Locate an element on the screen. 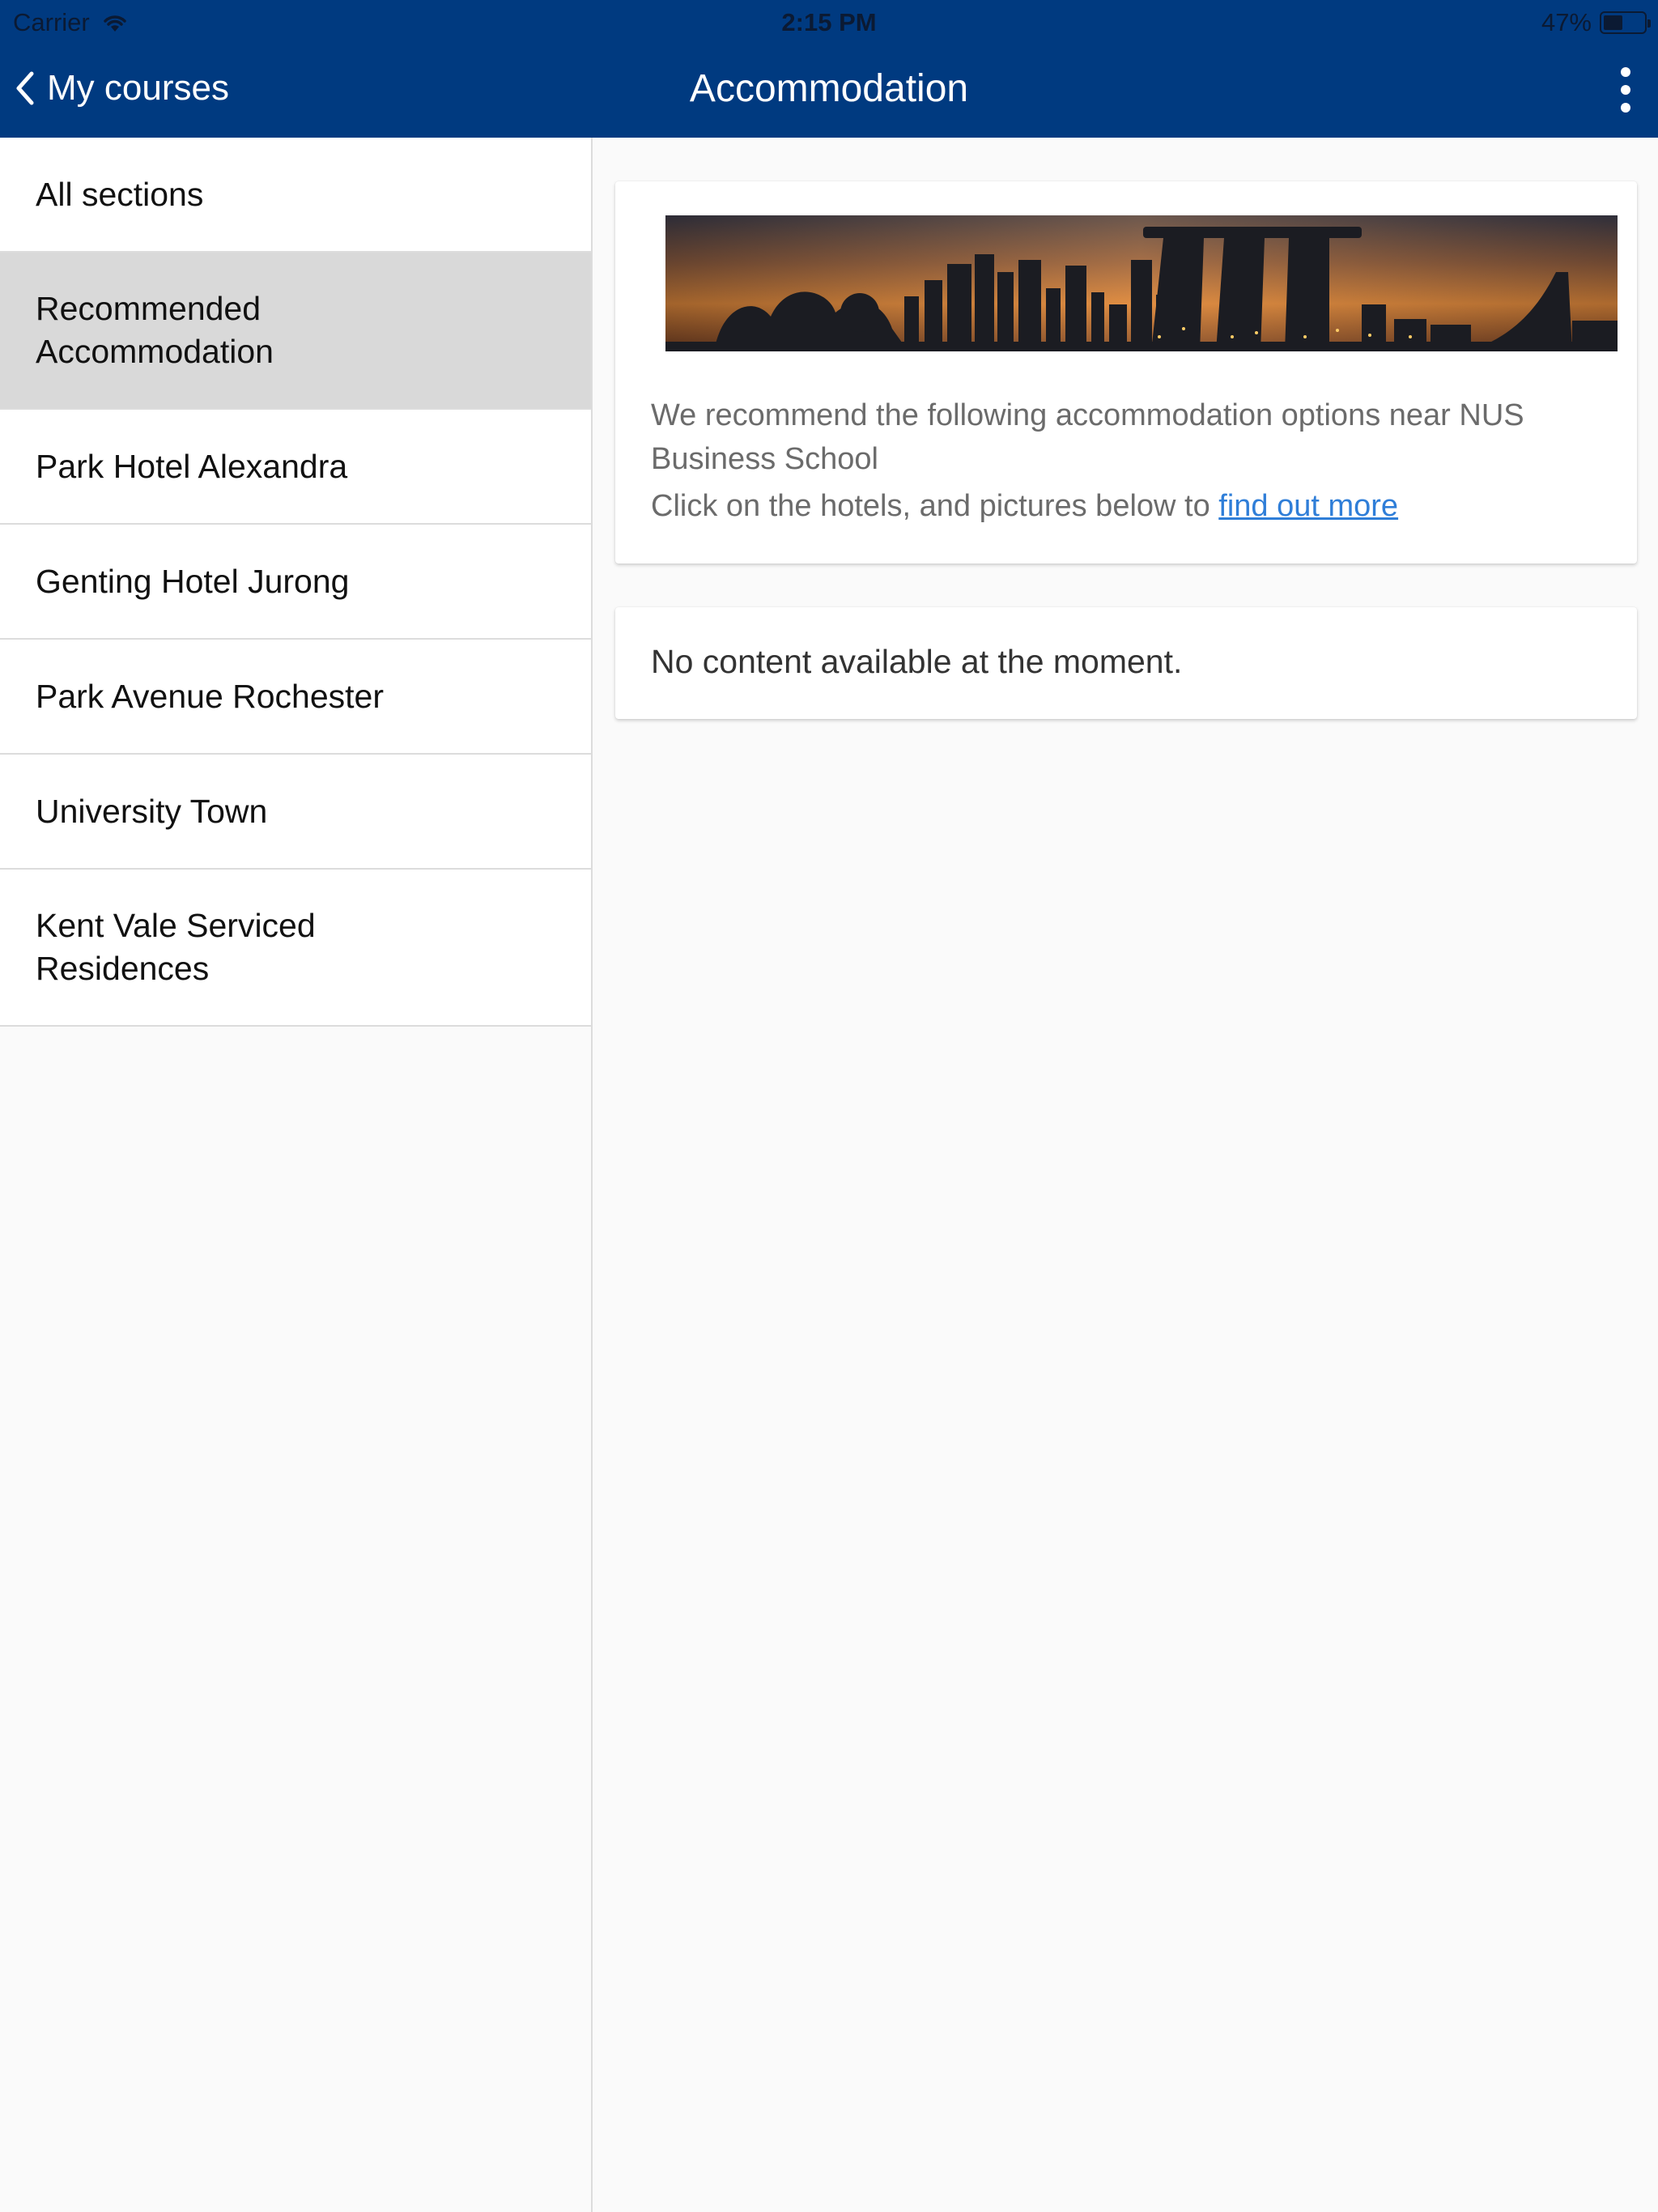  sidebar-item-park-hotel-alexandra: Park Hotel Alexandra is located at coordinates (295, 468).